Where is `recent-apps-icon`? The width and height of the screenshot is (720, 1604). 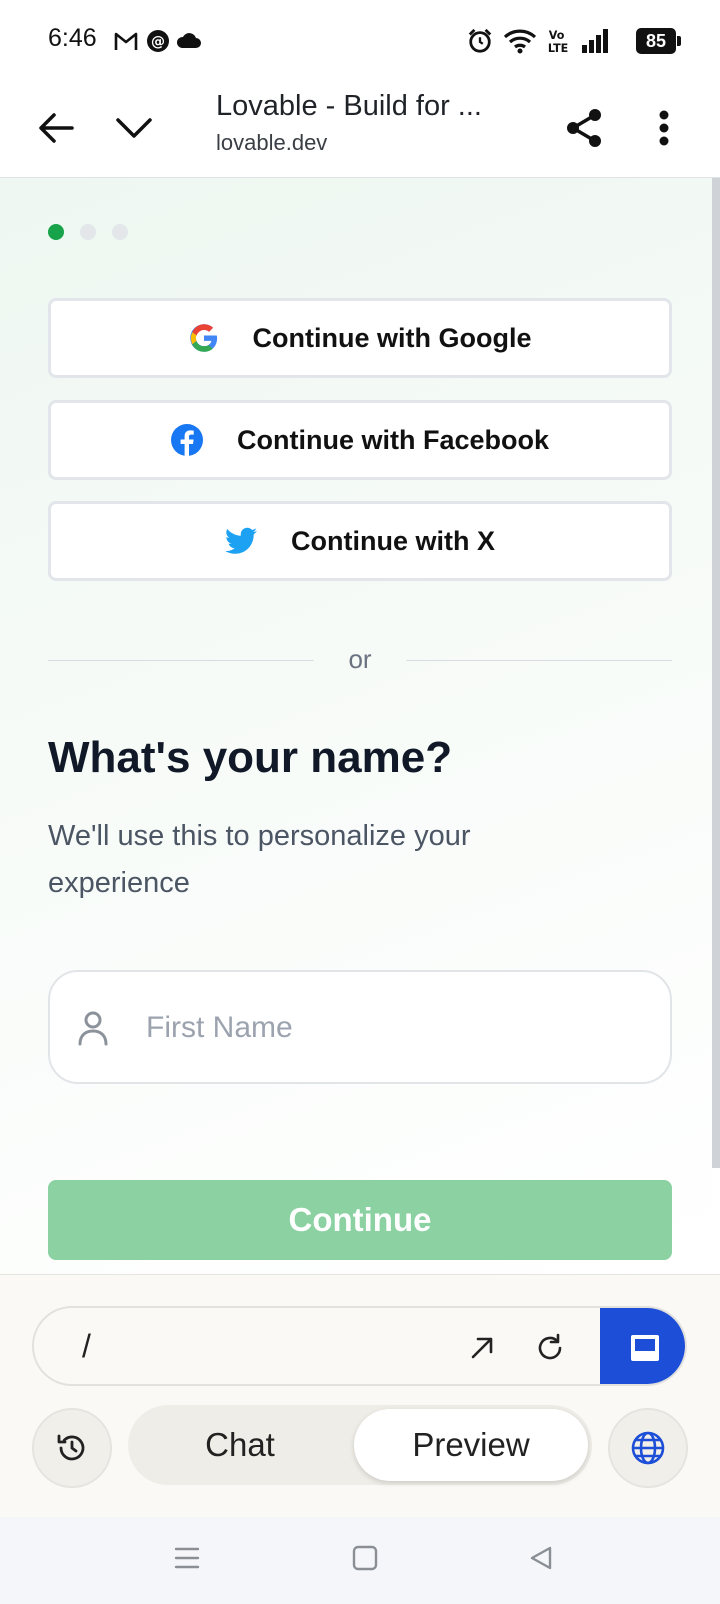 recent-apps-icon is located at coordinates (187, 1558).